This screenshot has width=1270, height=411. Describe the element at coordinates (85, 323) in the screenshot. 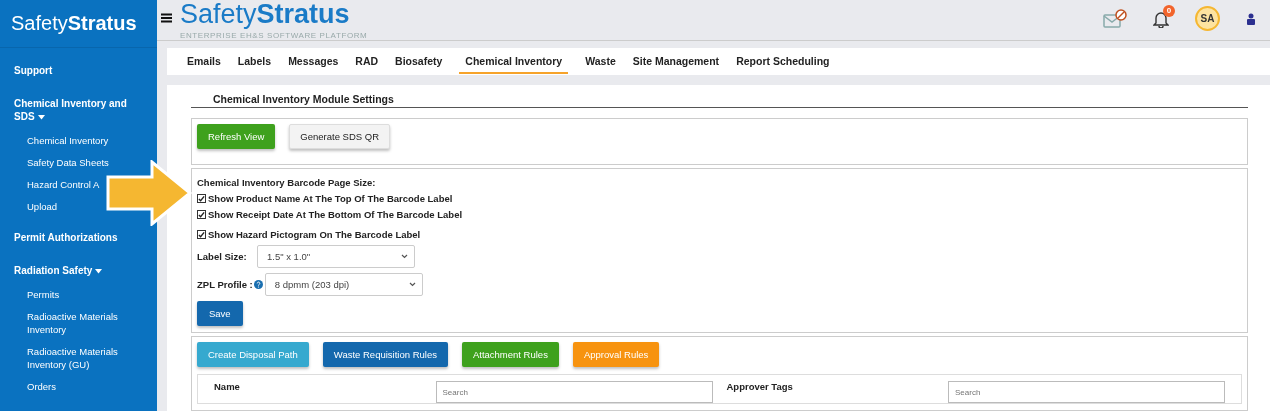

I see `sidebar-item: Radioactive Materials Inventory` at that location.